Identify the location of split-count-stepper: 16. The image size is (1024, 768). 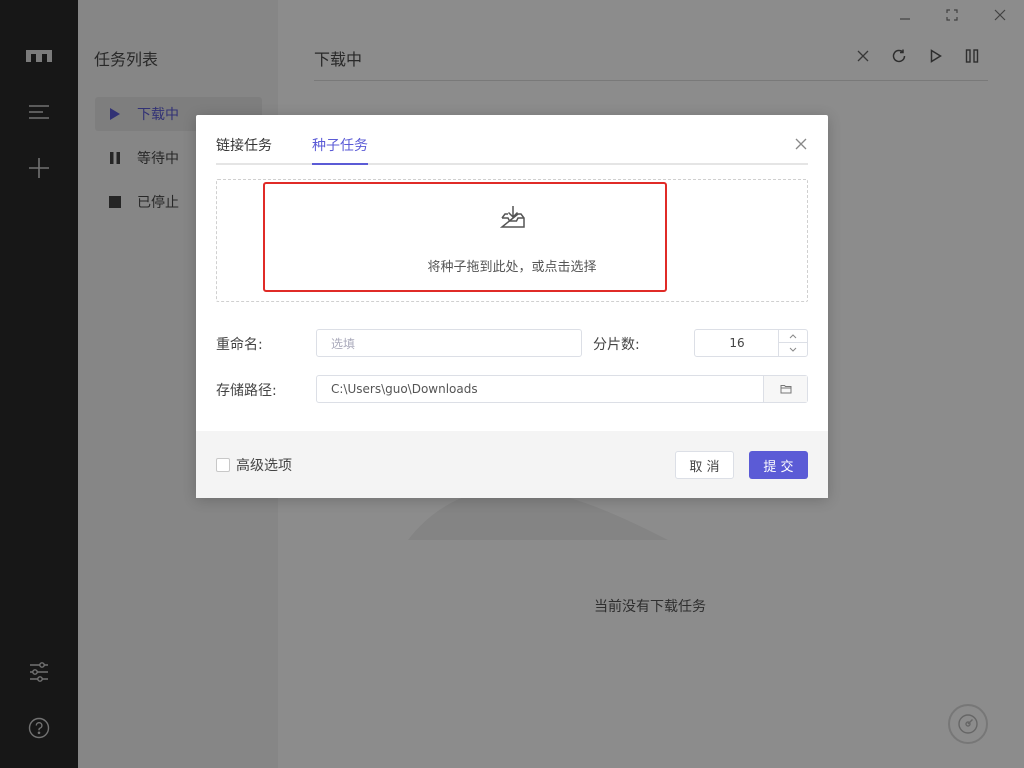
(751, 343).